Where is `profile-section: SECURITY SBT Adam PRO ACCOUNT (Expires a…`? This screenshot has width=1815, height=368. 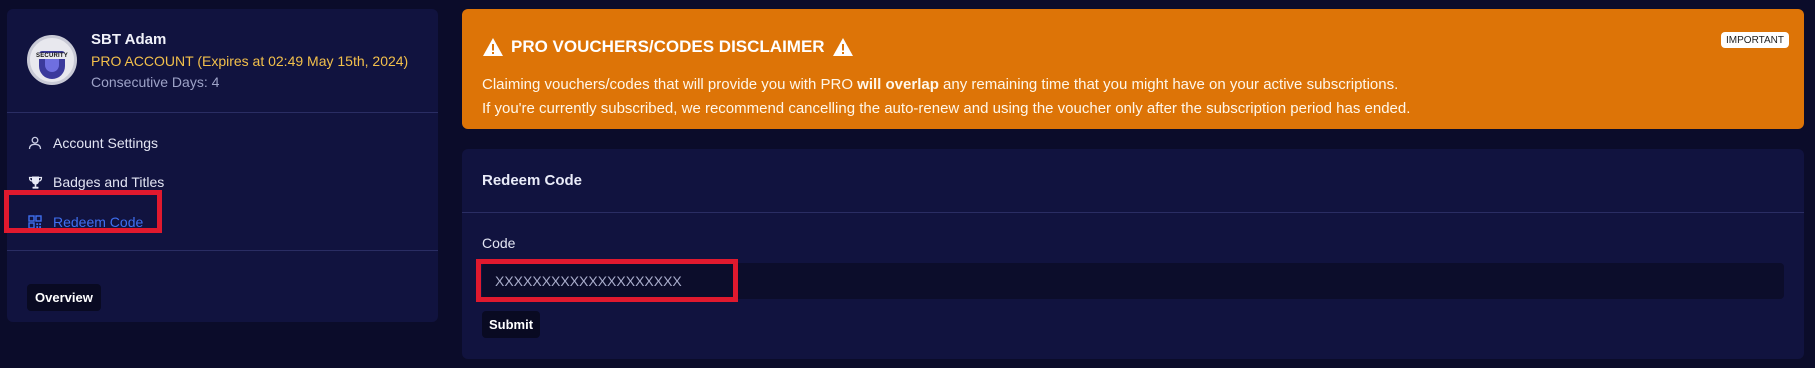
profile-section: SECURITY SBT Adam PRO ACCOUNT (Expires a… is located at coordinates (222, 61).